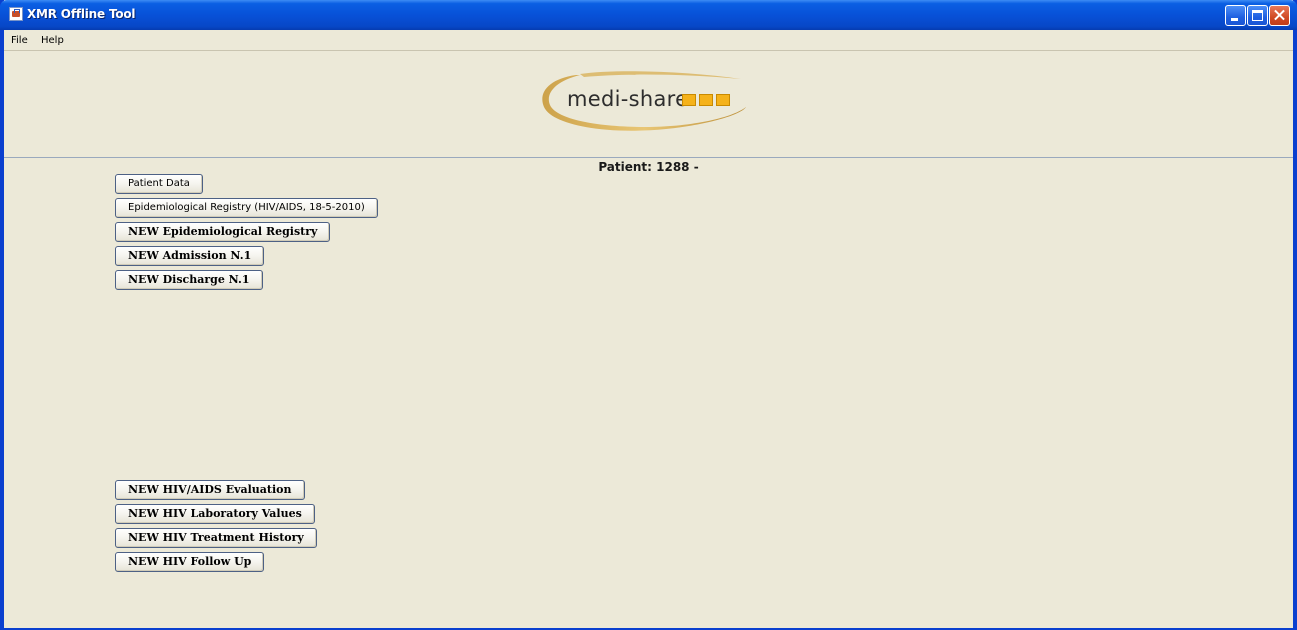  What do you see at coordinates (648, 15) in the screenshot?
I see `title-bar: XMR Offline Tool` at bounding box center [648, 15].